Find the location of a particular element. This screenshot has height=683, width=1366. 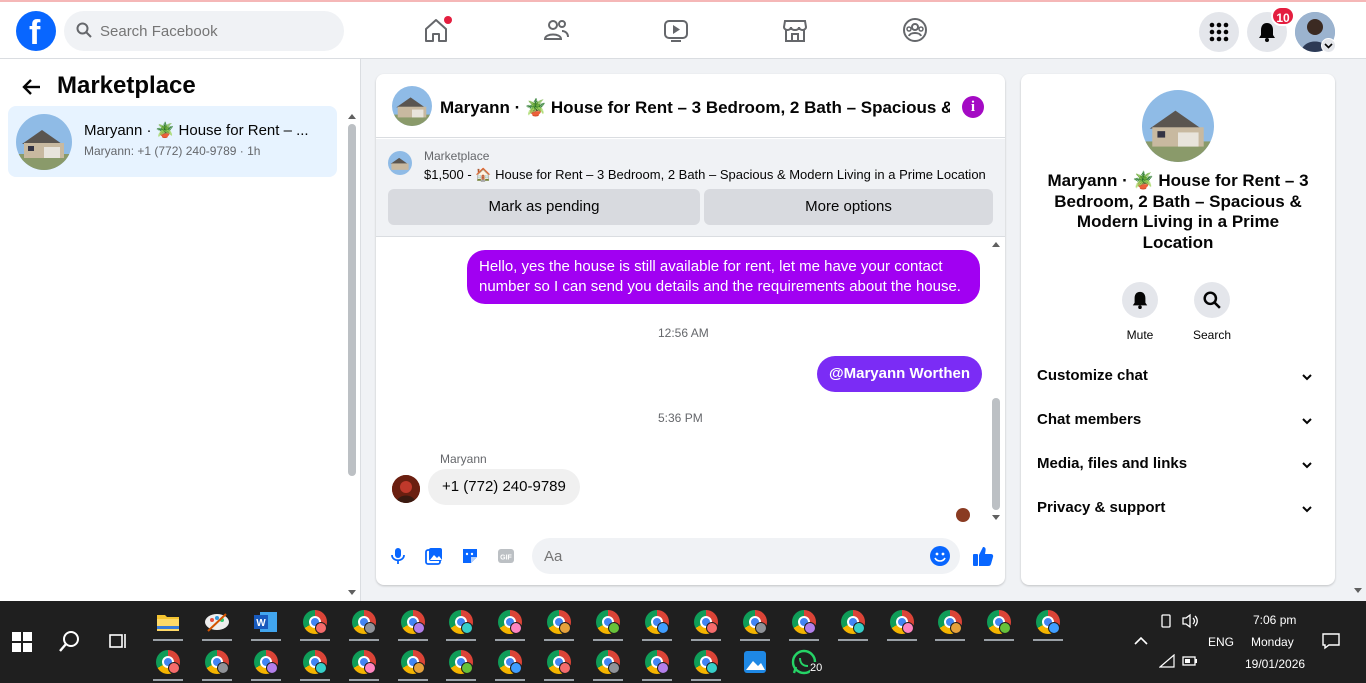

menu-button is located at coordinates (1219, 32).